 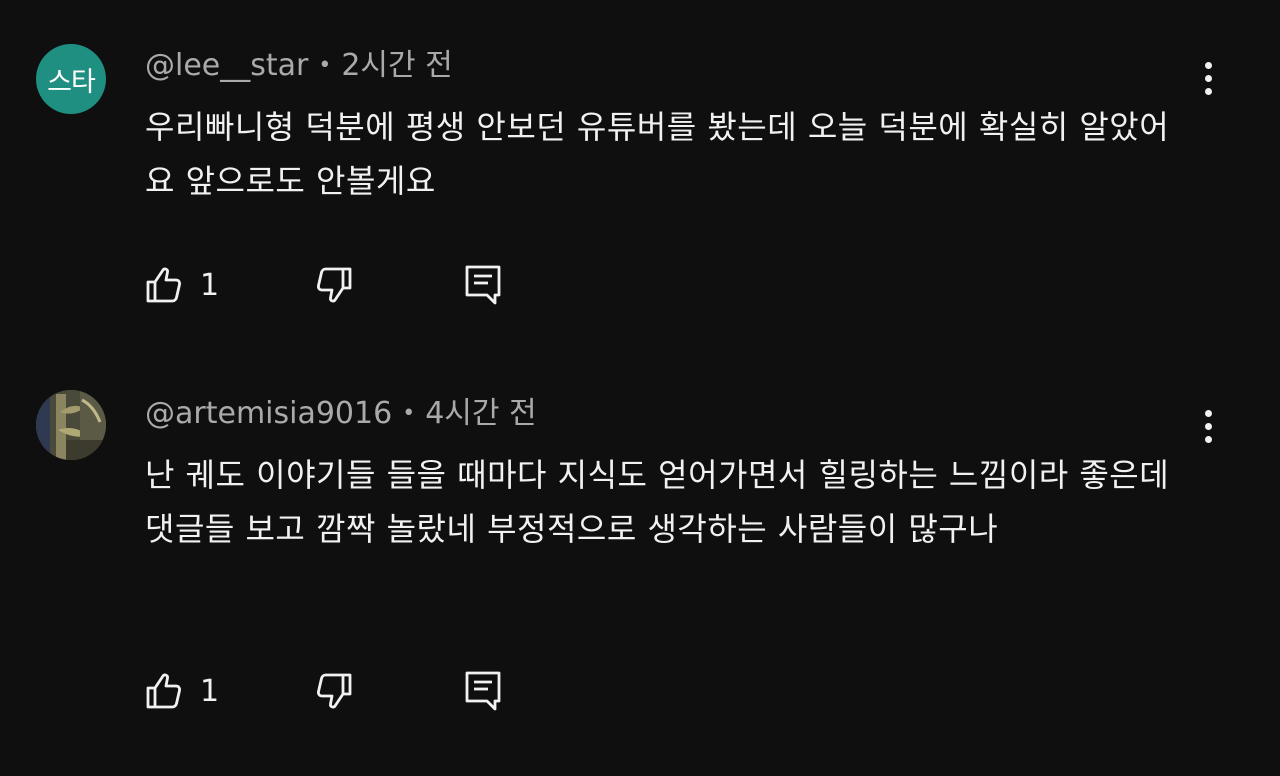 What do you see at coordinates (226, 65) in the screenshot?
I see `comment-author: @lee__star` at bounding box center [226, 65].